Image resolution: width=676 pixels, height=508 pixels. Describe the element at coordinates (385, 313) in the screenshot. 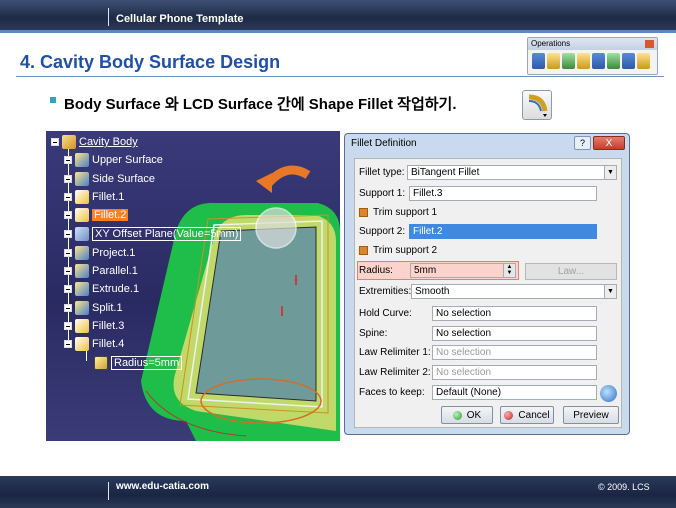

I see `hold-curve-label: Hold Curve:` at that location.